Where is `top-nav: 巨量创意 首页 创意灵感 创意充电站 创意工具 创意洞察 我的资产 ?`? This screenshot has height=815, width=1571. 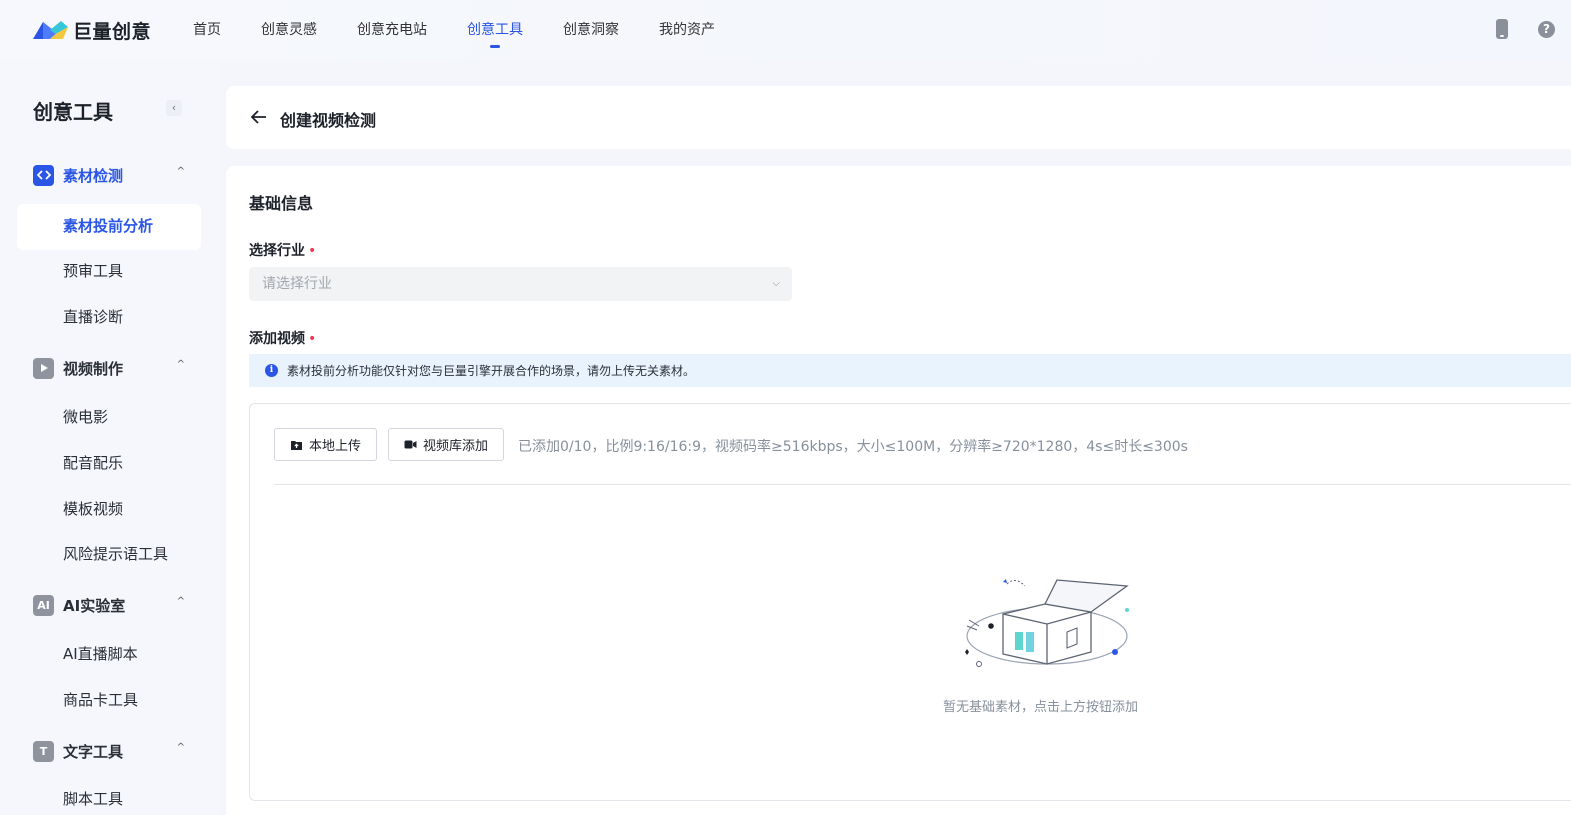
top-nav: 巨量创意 首页 创意灵感 创意充电站 创意工具 创意洞察 我的资产 ? is located at coordinates (785, 30).